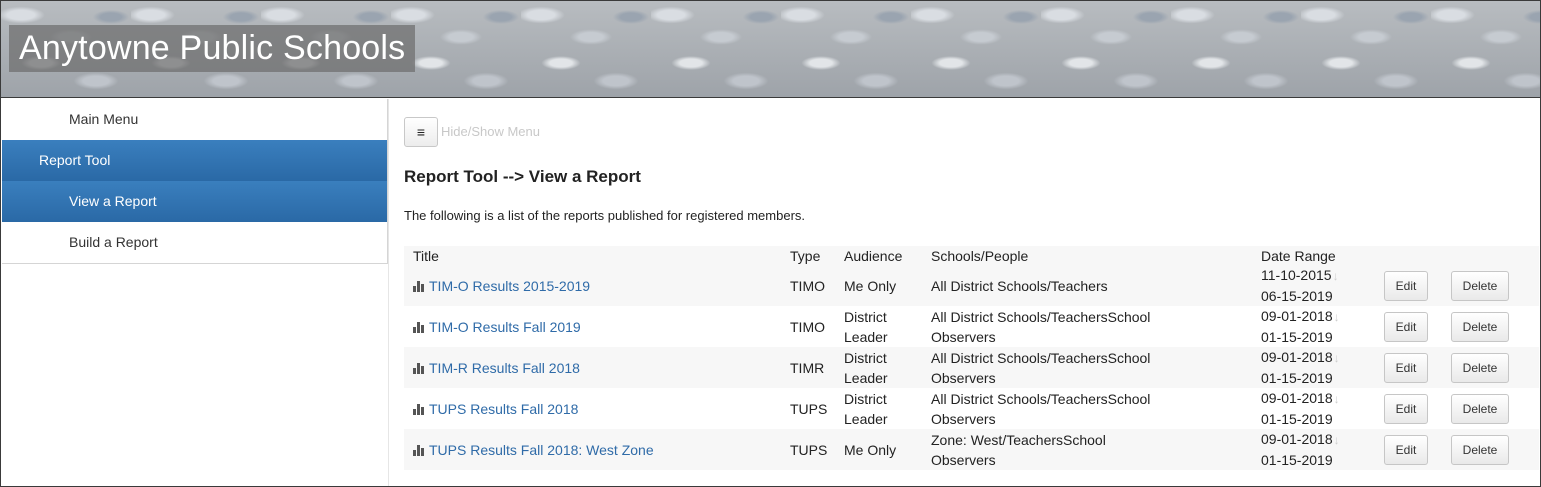  What do you see at coordinates (1096, 285) in the screenshot?
I see `schools-cell: All District Schools/Teachers` at bounding box center [1096, 285].